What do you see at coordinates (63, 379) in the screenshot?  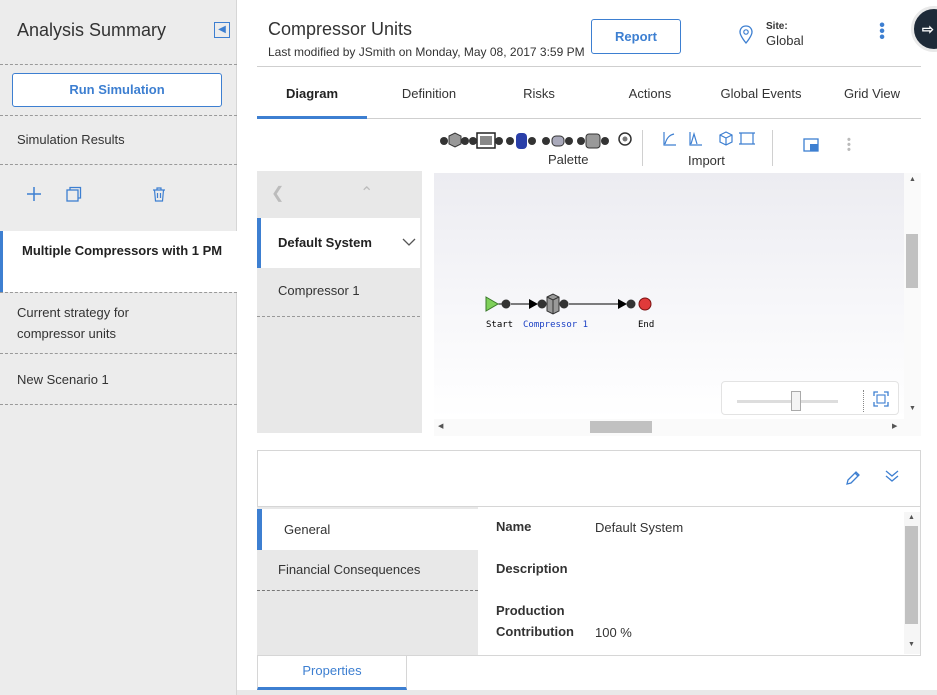 I see `scenario-label: New Scenario 1` at bounding box center [63, 379].